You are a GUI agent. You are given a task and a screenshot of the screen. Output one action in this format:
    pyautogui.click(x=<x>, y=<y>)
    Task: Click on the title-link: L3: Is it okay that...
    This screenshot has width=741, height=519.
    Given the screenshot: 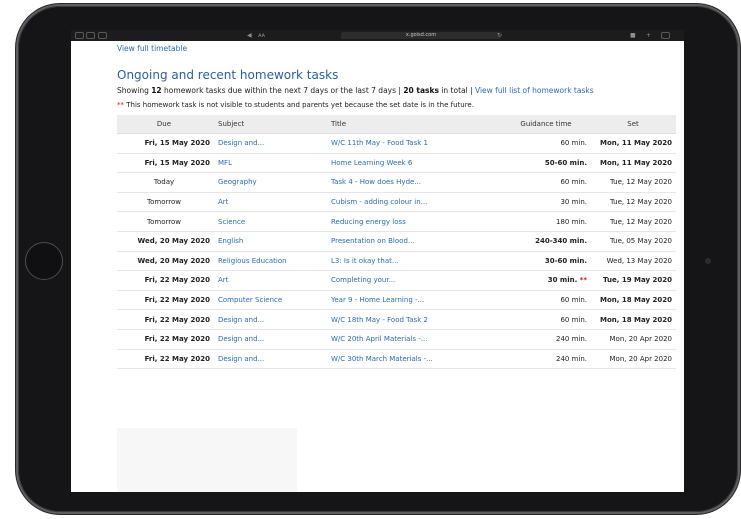 What is the action you would take?
    pyautogui.click(x=413, y=261)
    